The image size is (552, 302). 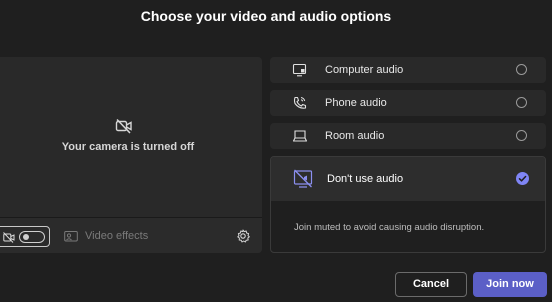 What do you see at coordinates (123, 126) in the screenshot?
I see `camera-off-icon` at bounding box center [123, 126].